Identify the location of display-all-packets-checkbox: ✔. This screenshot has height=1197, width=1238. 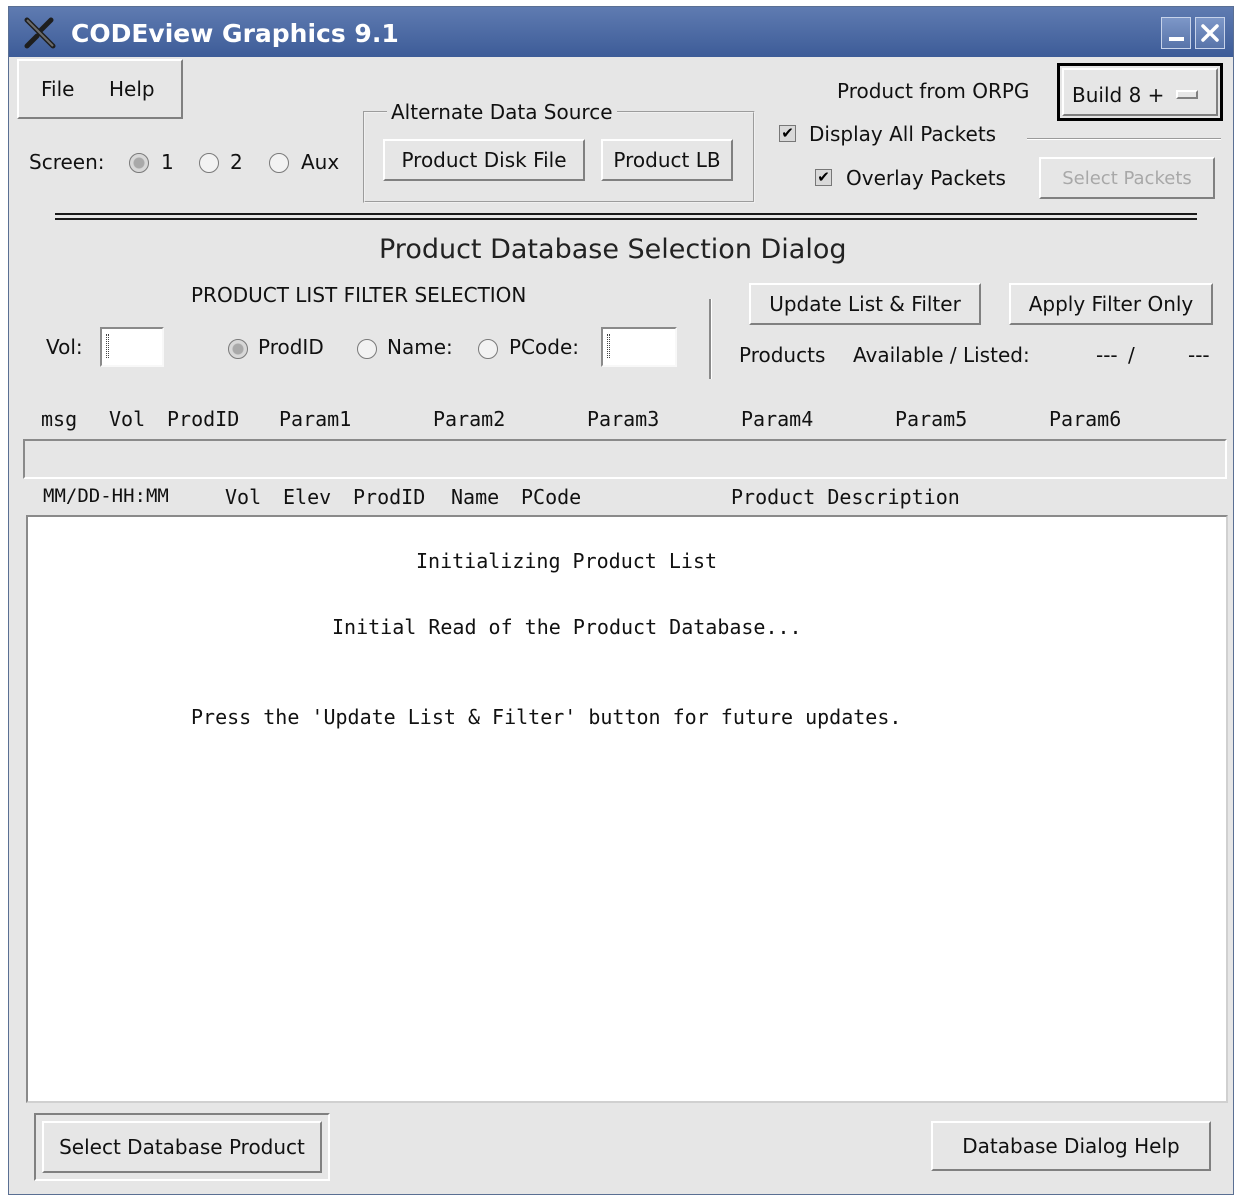
(787, 133).